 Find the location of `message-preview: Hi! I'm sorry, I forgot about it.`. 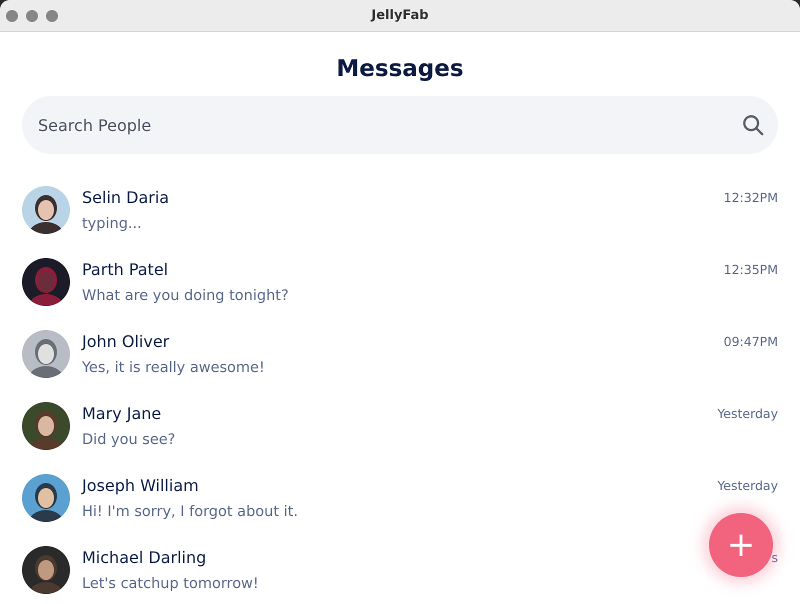

message-preview: Hi! I'm sorry, I forgot about it. is located at coordinates (190, 512).